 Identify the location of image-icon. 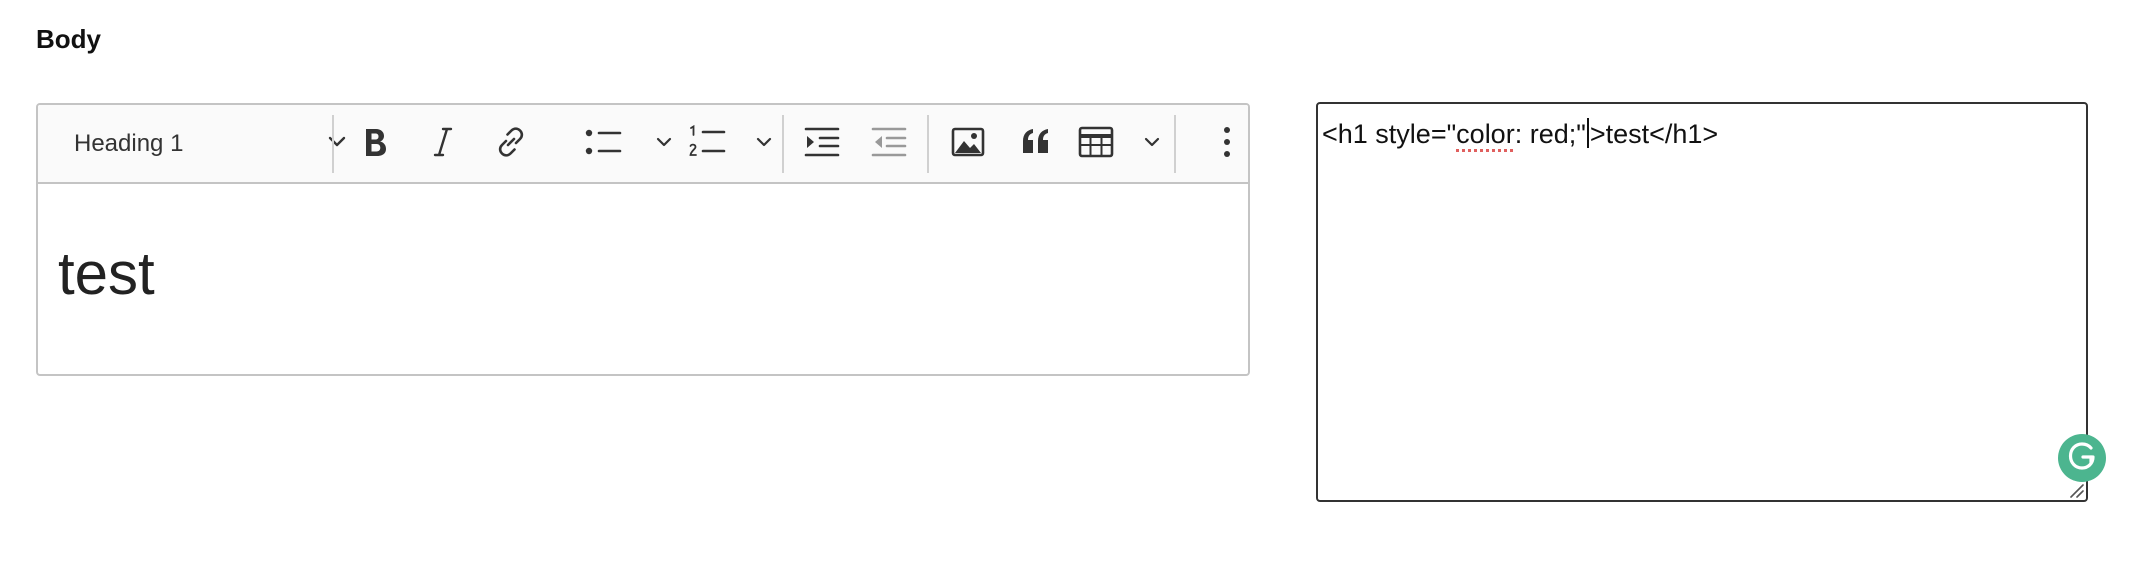
(968, 144).